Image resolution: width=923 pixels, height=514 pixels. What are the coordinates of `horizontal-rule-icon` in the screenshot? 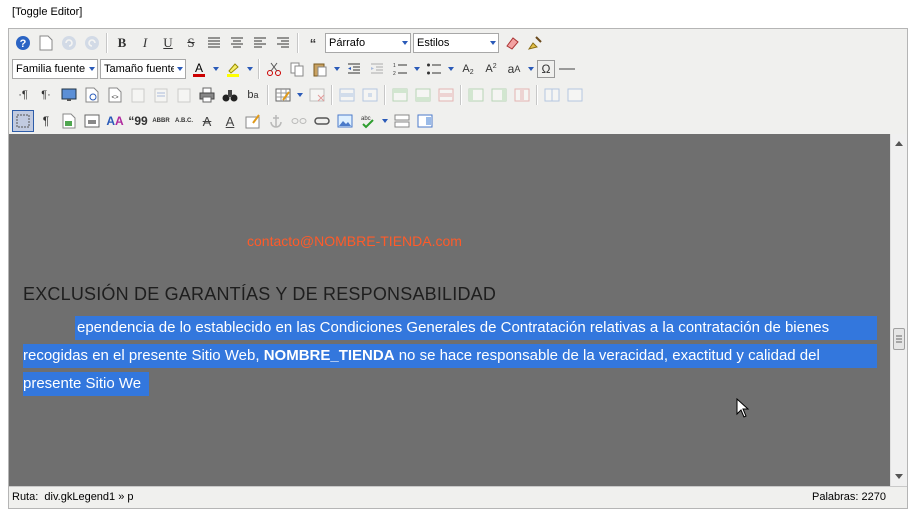 It's located at (567, 69).